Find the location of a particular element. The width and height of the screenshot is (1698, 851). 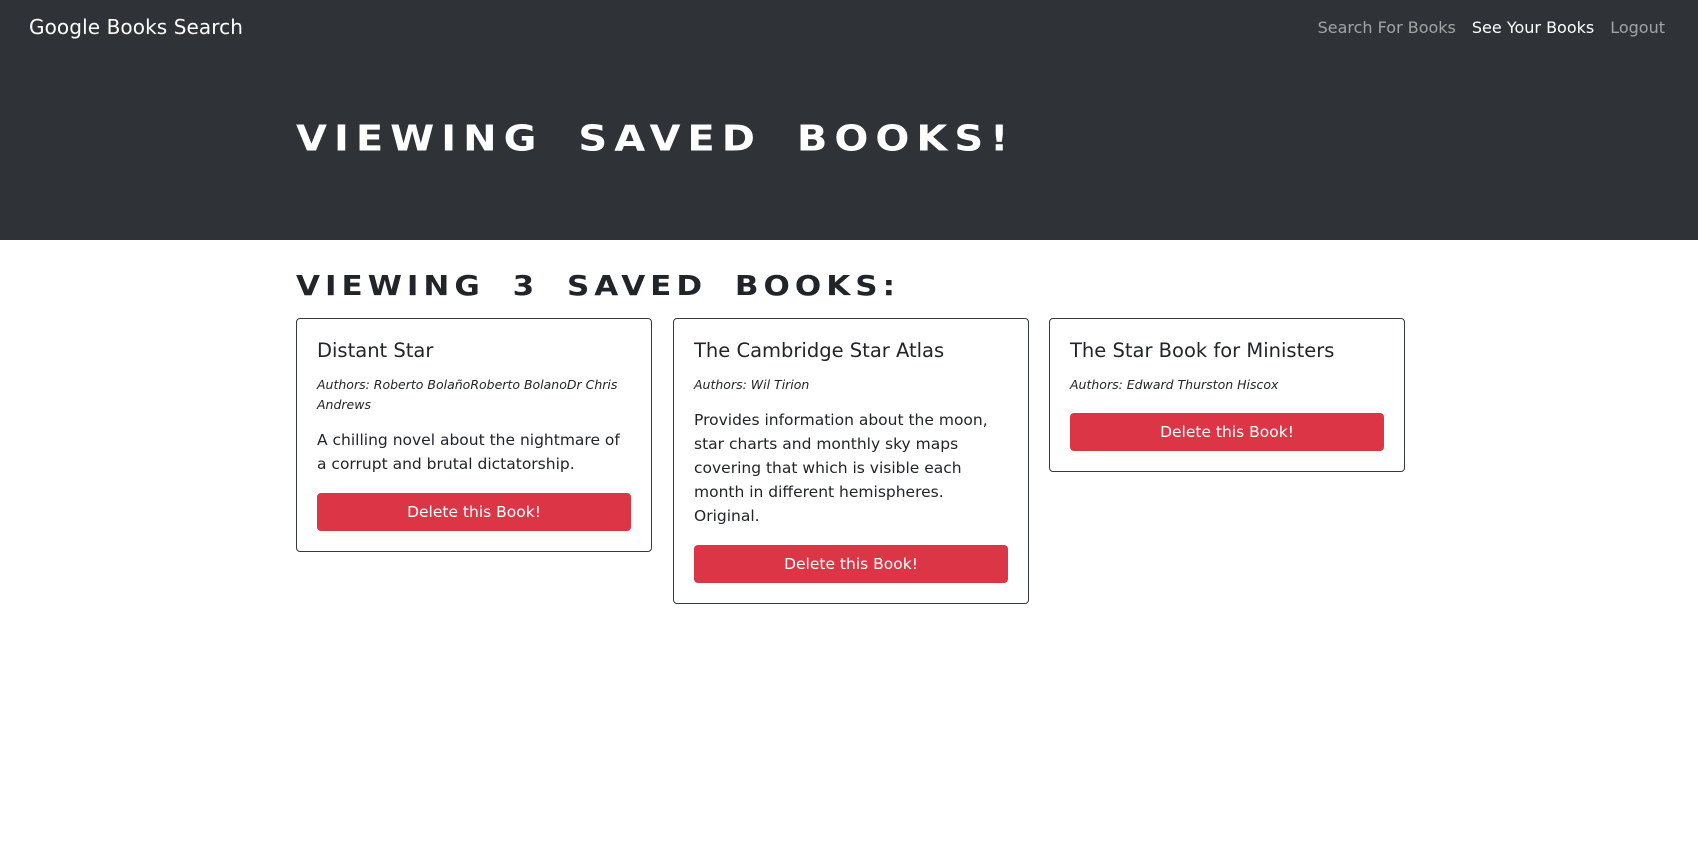

nav-links: Search For Books See Your Books Logout is located at coordinates (1483, 27).